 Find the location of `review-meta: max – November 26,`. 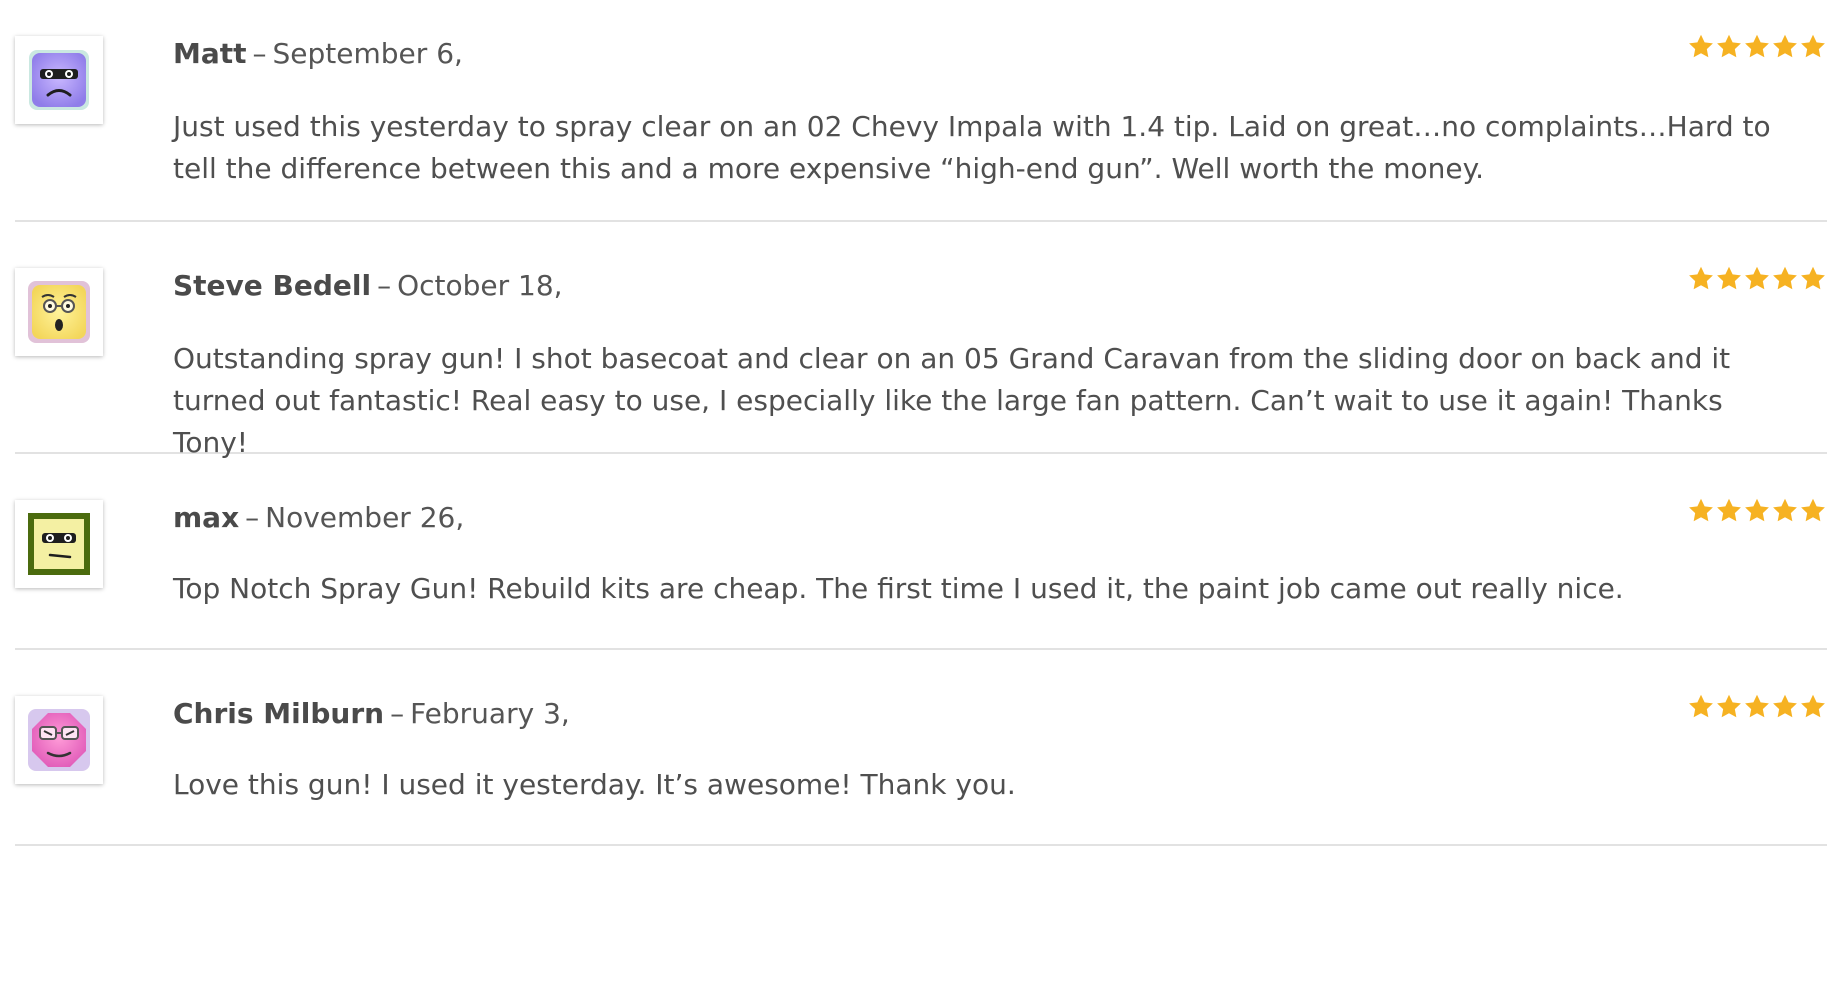

review-meta: max – November 26, is located at coordinates (318, 518).